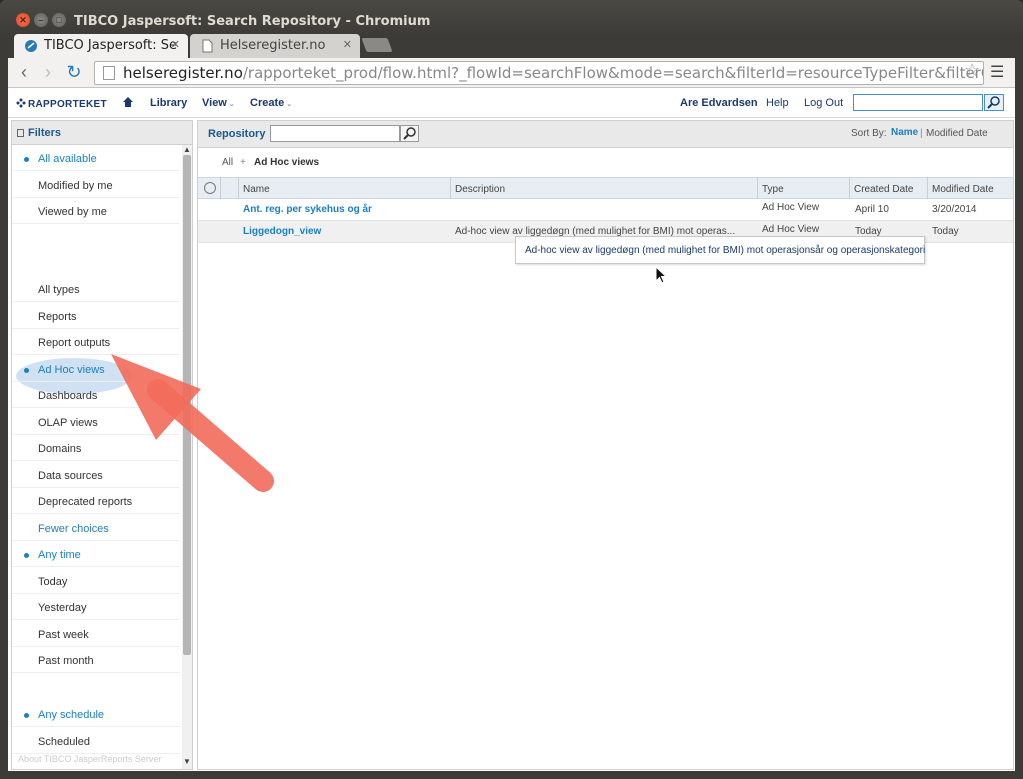 This screenshot has height=779, width=1023. I want to click on filter-item: All available, so click(96, 158).